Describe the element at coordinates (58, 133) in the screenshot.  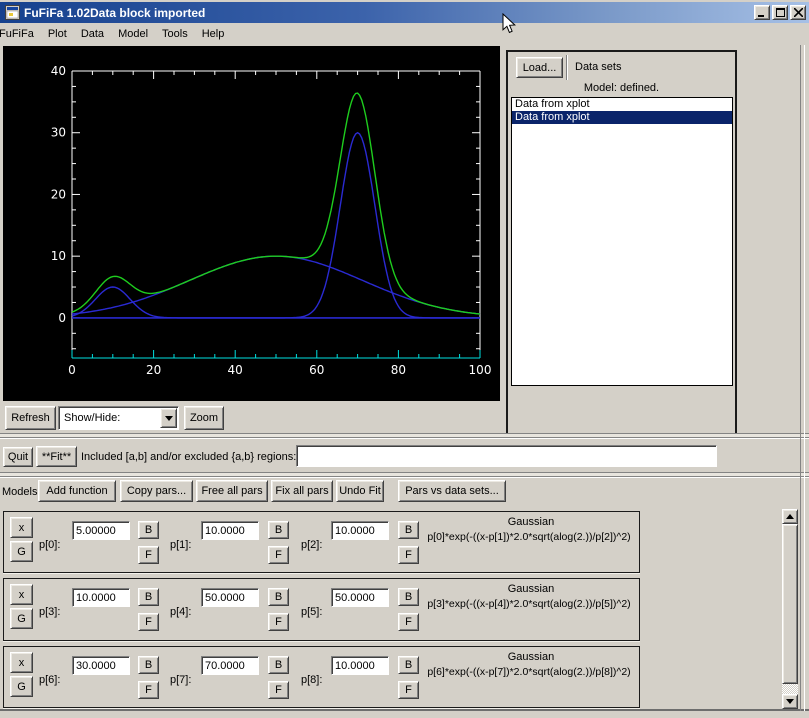
I see `svg-text: 30` at that location.